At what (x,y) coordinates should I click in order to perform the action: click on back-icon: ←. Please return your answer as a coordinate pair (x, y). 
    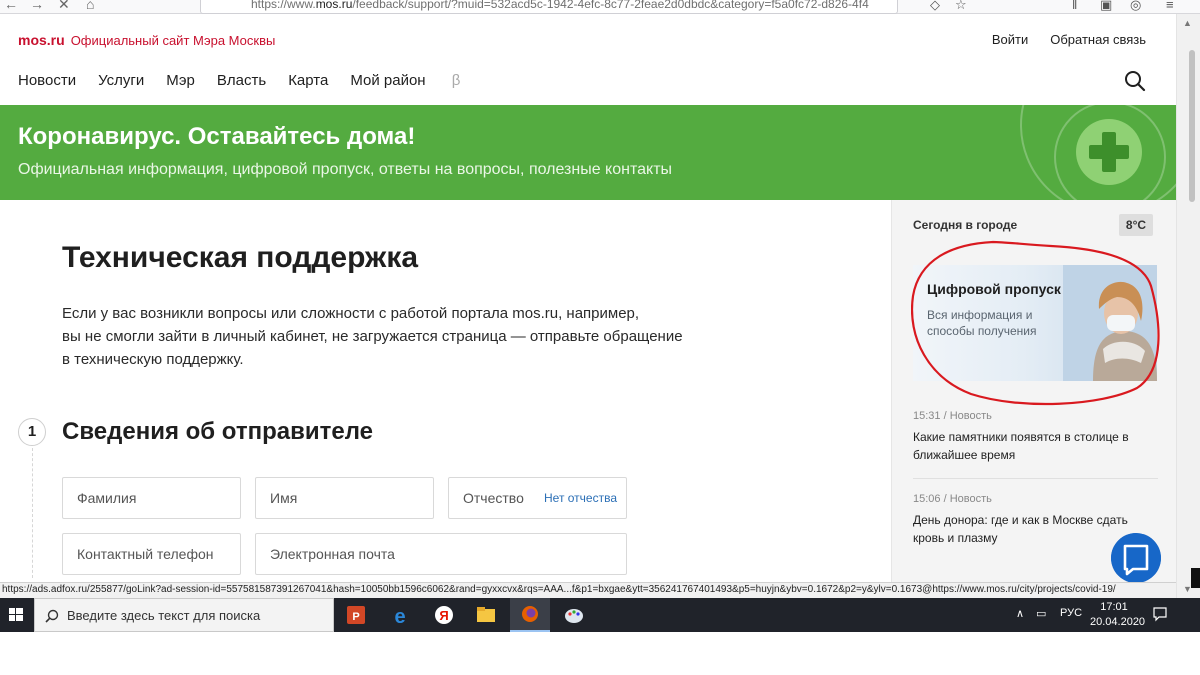
    Looking at the image, I should click on (11, 6).